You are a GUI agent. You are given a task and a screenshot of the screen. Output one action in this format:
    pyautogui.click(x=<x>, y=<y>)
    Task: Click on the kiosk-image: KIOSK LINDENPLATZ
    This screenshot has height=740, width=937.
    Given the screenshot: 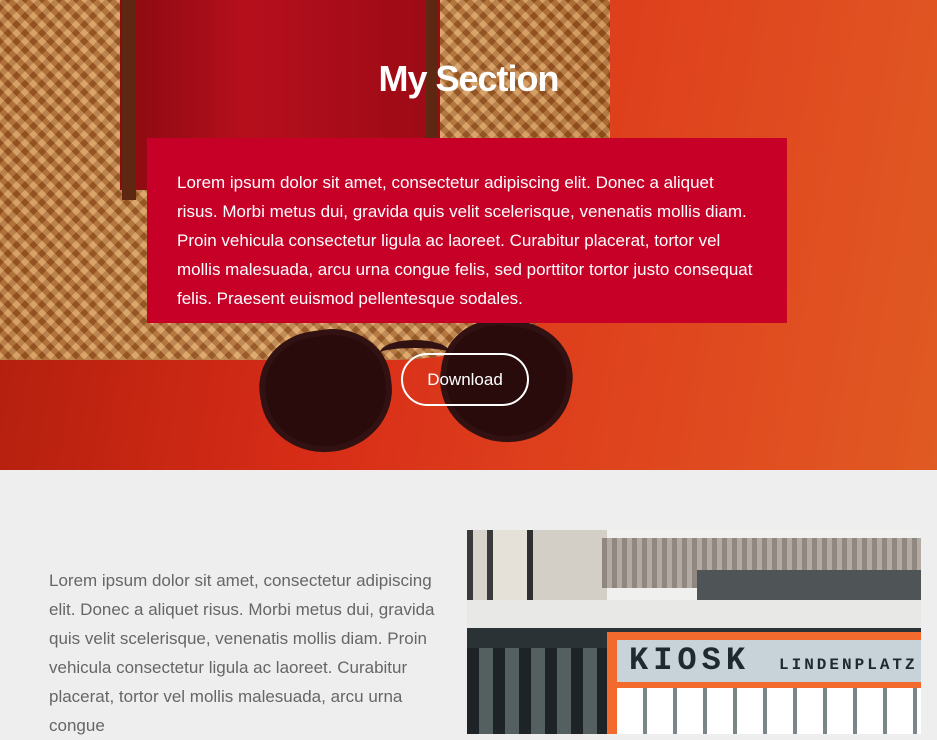 What is the action you would take?
    pyautogui.click(x=694, y=632)
    